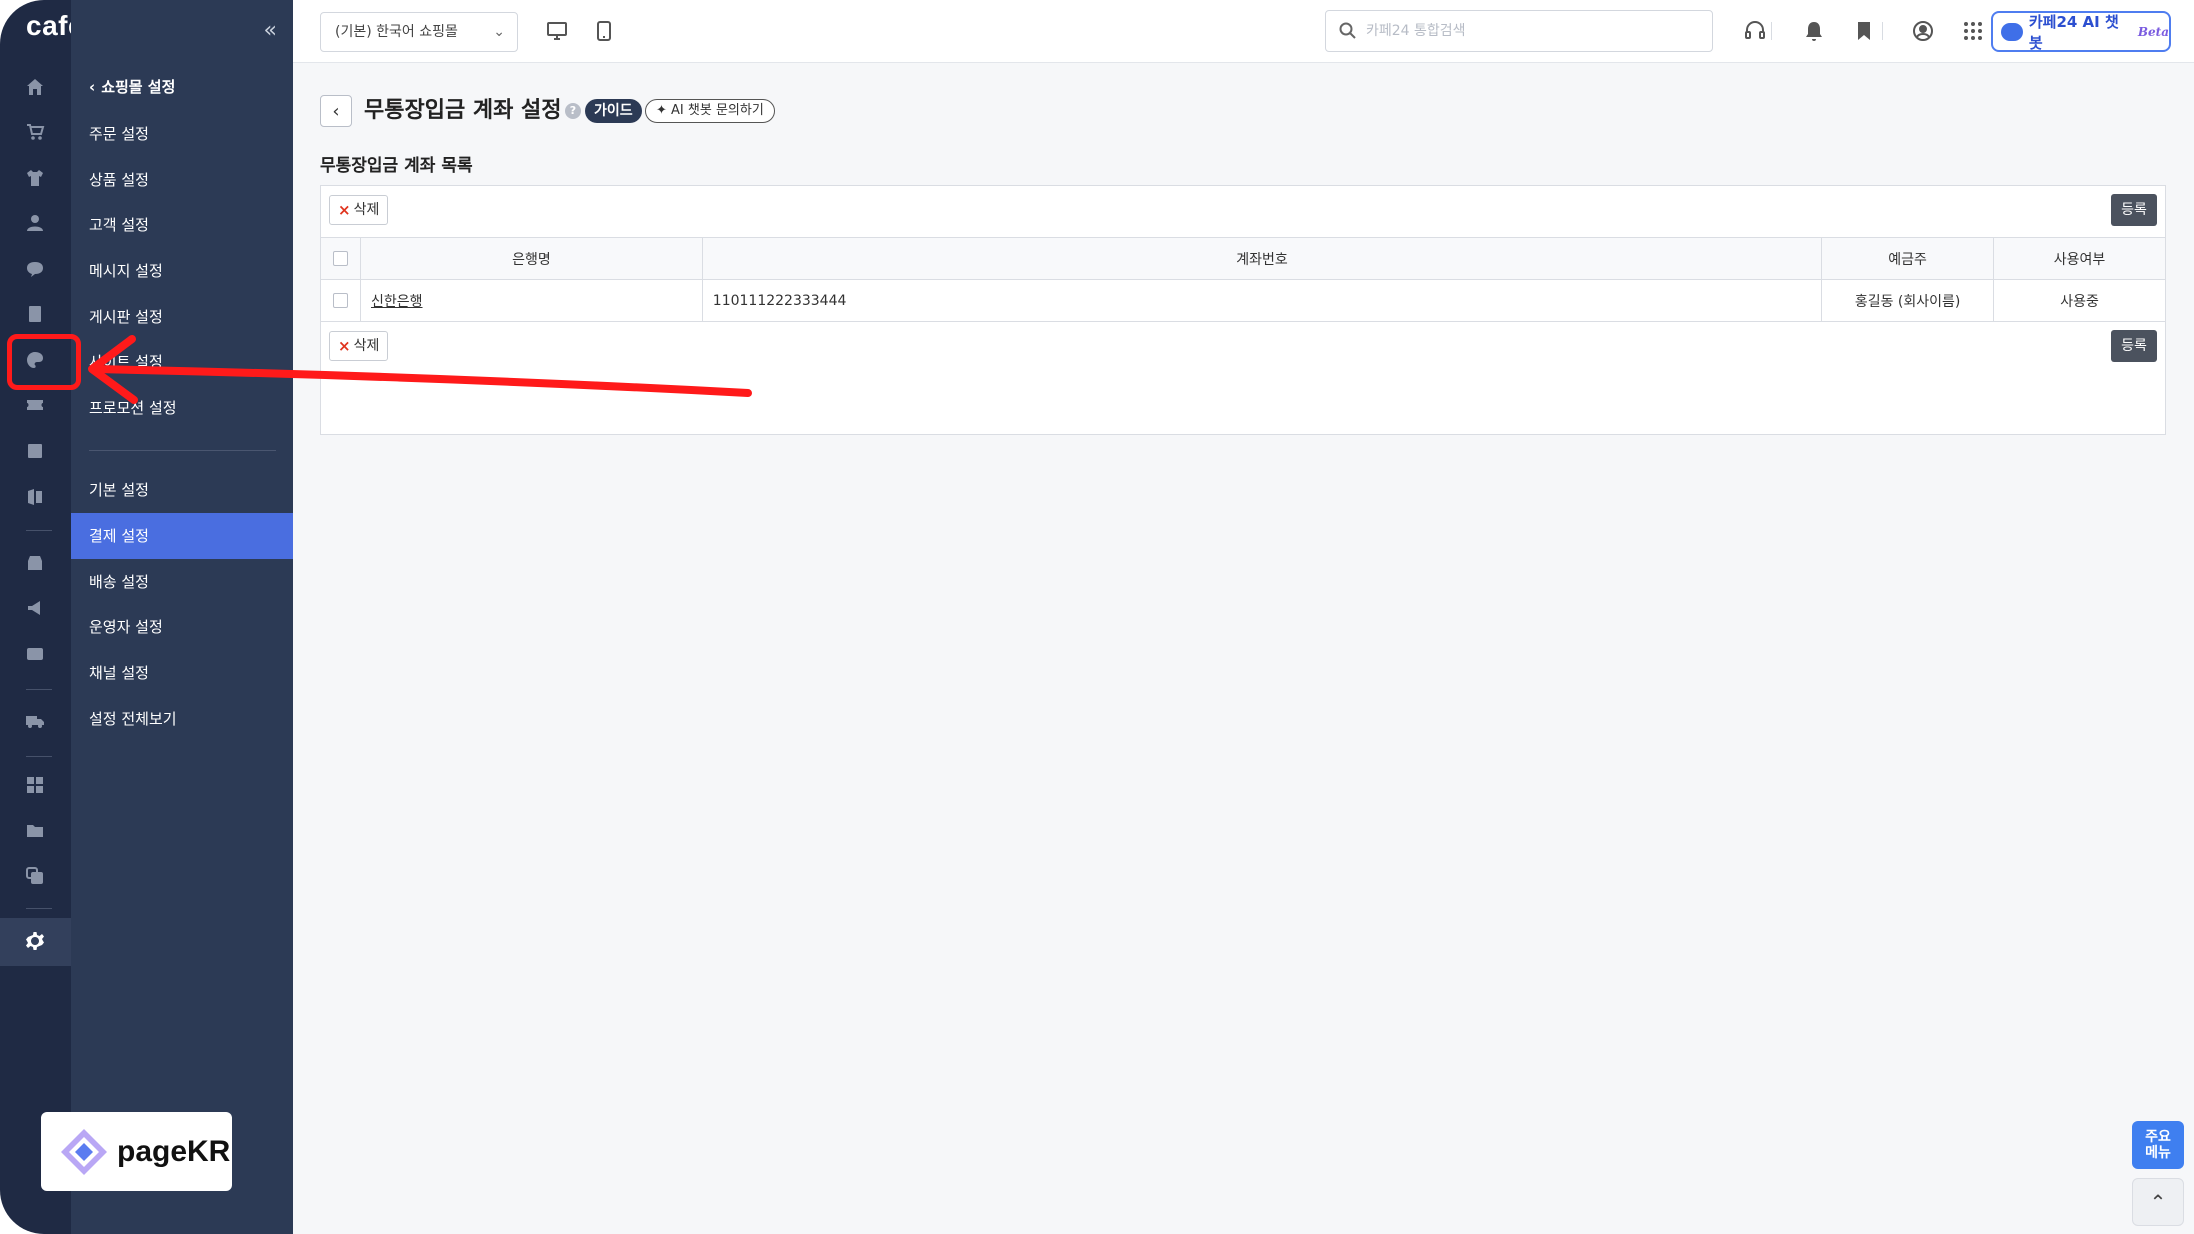  I want to click on ai-chatbot-button: 카페24 AI 챗봇 Beta, so click(2081, 31).